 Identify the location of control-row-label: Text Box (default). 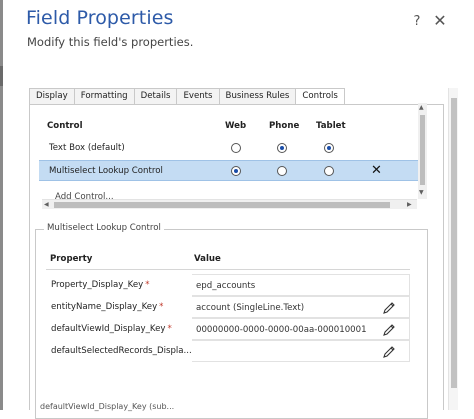
(87, 148).